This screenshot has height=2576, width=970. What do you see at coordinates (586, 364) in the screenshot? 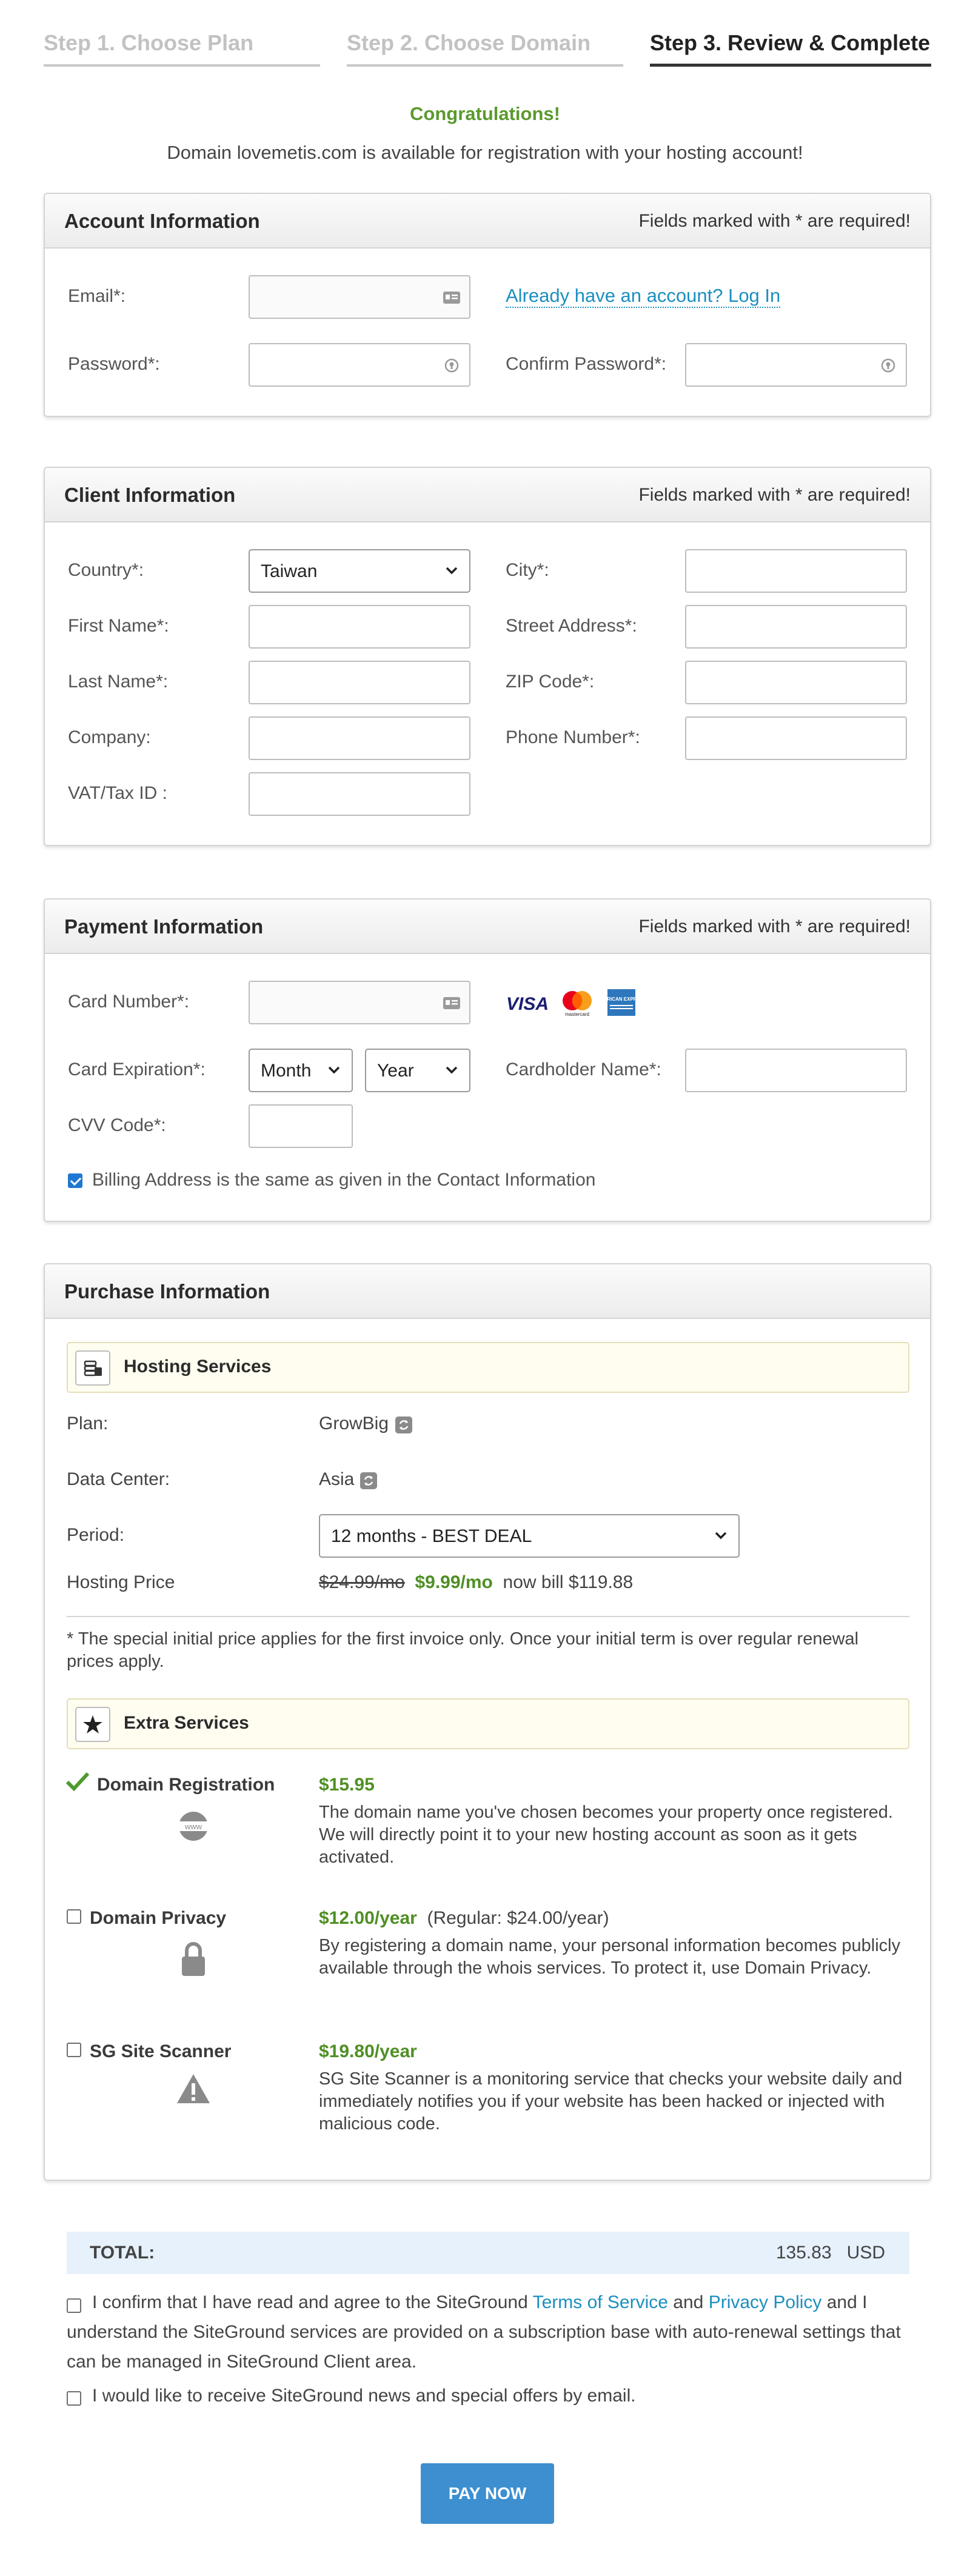
I see `confirm-password-label: Confirm Password*:` at bounding box center [586, 364].